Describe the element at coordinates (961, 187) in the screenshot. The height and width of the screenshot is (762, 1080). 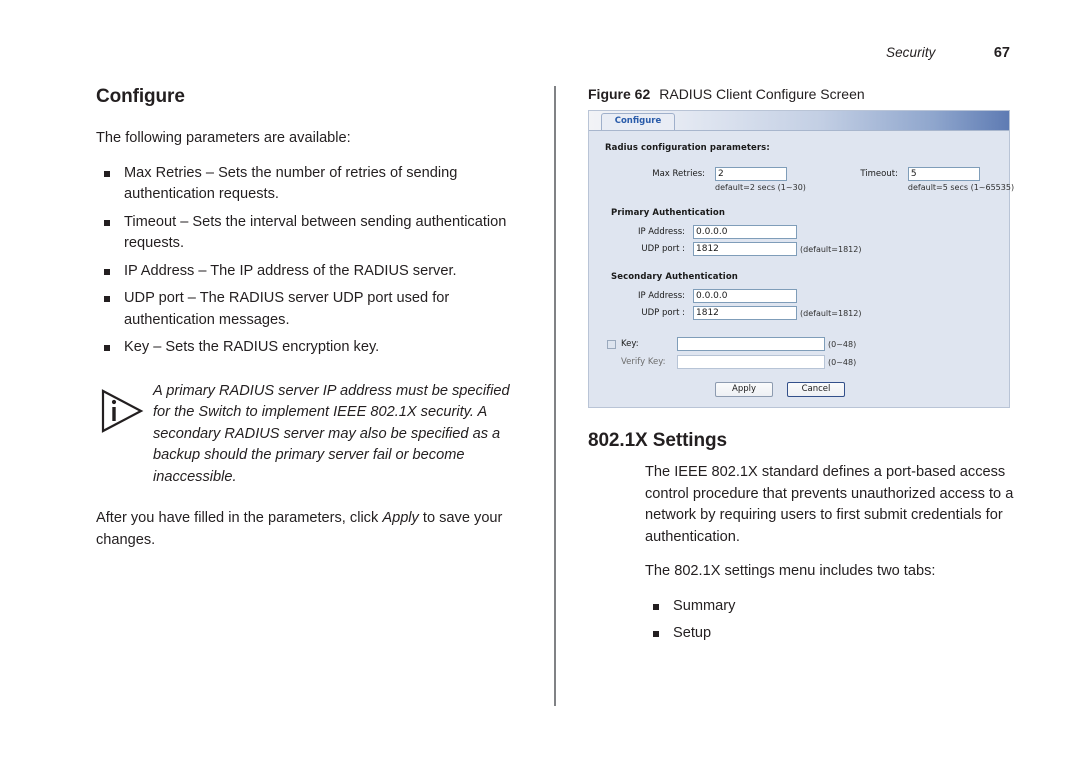
I see `timeout-hint: default=5 secs (1~65535)` at that location.